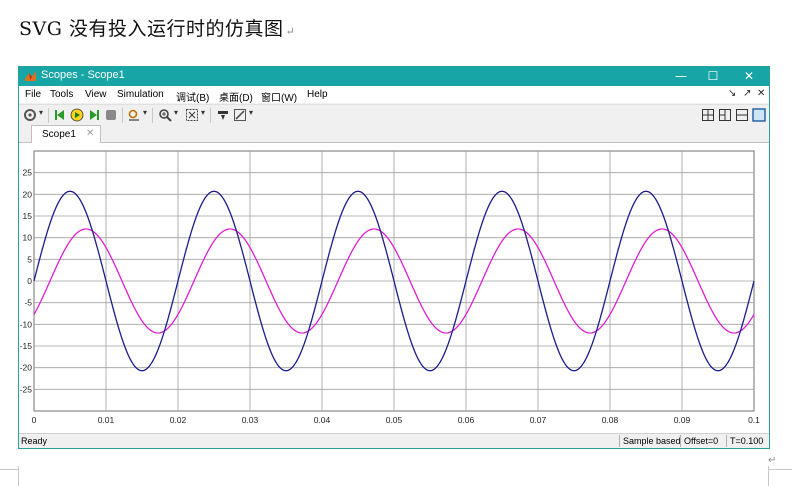  What do you see at coordinates (744, 441) in the screenshot?
I see `status-time: T=0.100` at bounding box center [744, 441].